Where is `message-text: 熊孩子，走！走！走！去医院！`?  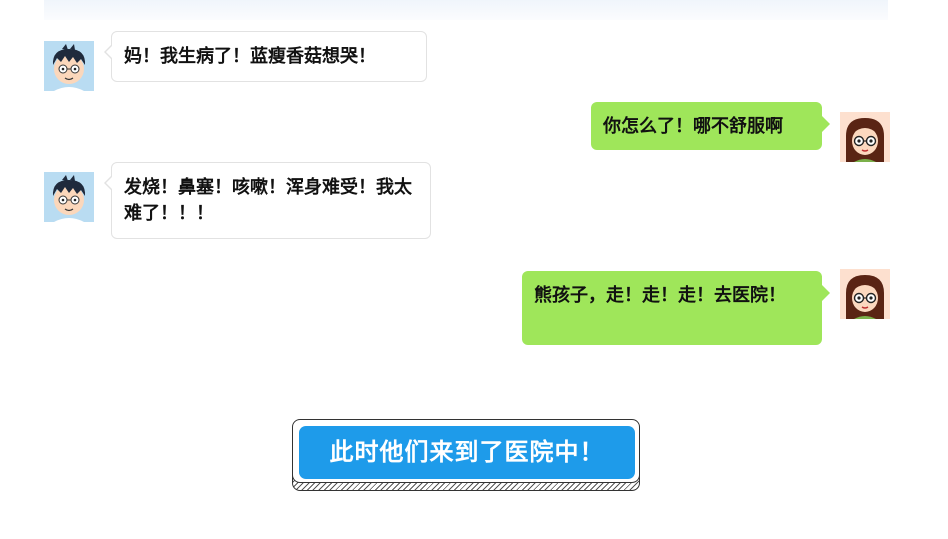 message-text: 熊孩子，走！走！走！去医院！ is located at coordinates (660, 295).